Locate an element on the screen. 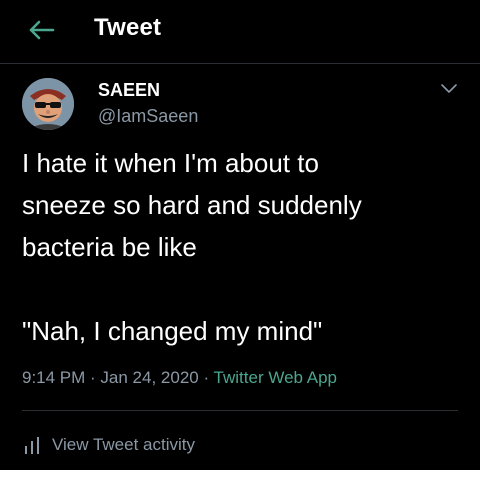  bar-chart-icon is located at coordinates (32, 445).